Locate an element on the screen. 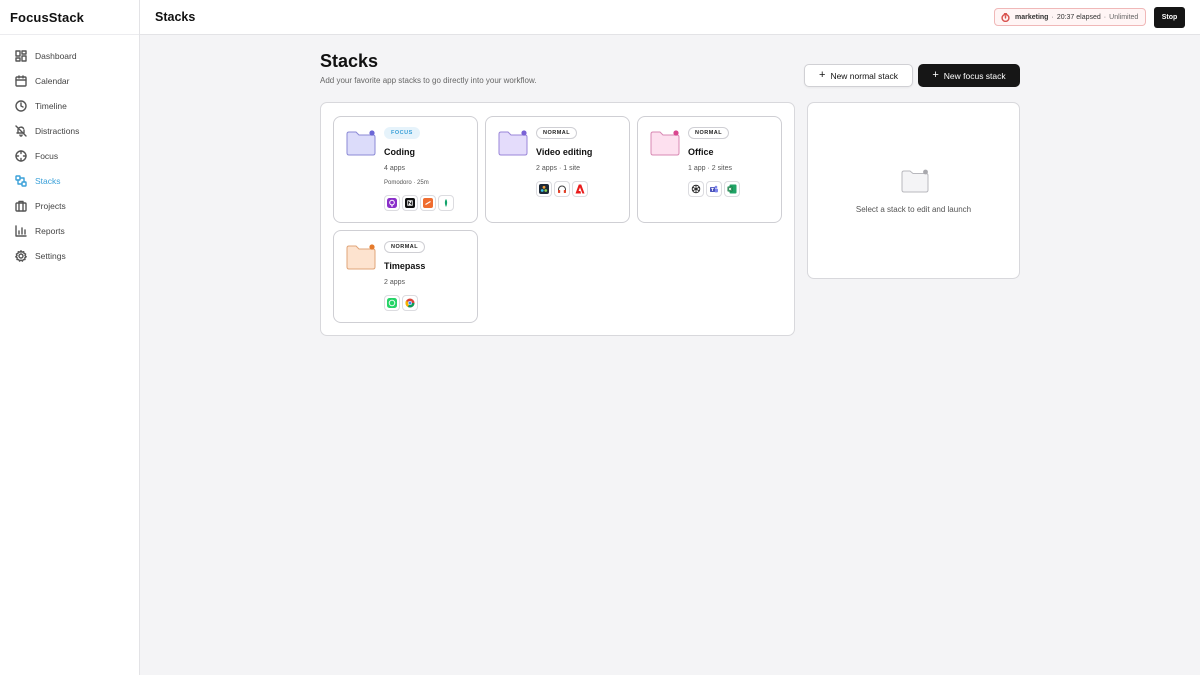 The height and width of the screenshot is (675, 1200). sidebar-item-label: Settings is located at coordinates (50, 255).